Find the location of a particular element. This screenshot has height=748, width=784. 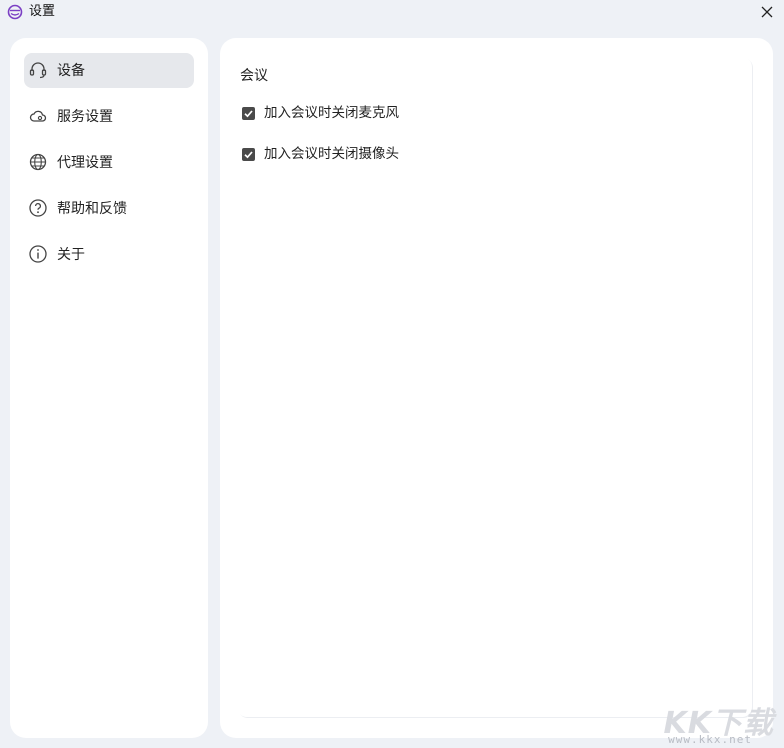

sidebar-item-proxy-settings: 代理设置 is located at coordinates (109, 162).